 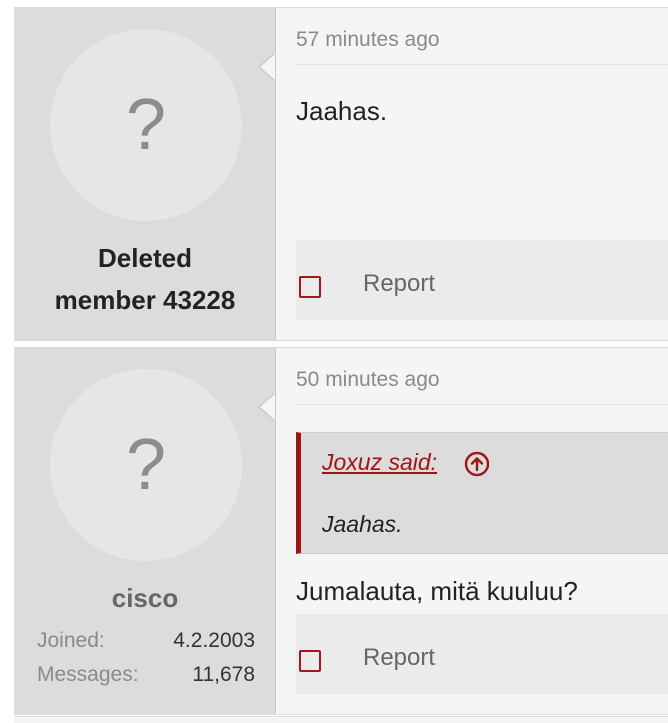 I want to click on username-line-2: member 43228, so click(x=145, y=300).